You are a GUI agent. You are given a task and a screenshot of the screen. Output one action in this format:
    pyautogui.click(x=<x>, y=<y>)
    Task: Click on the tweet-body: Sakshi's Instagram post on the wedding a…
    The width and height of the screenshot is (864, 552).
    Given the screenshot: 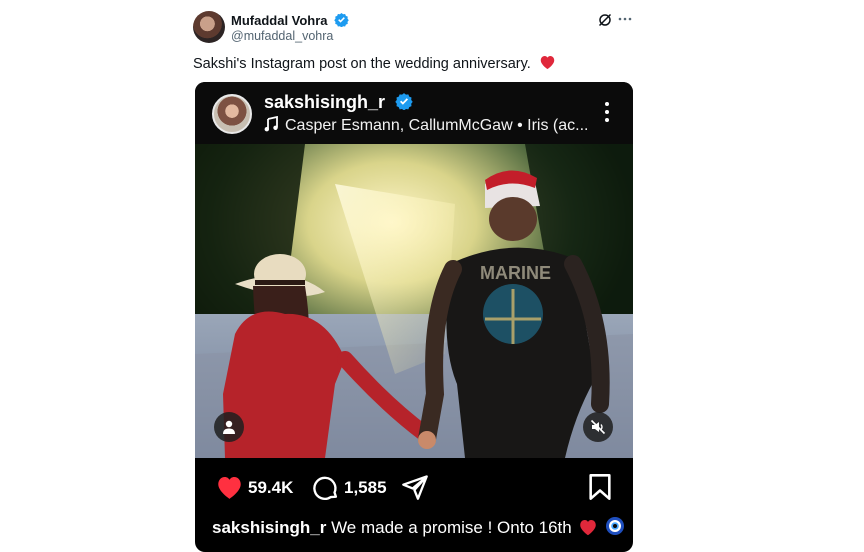 What is the action you would take?
    pyautogui.click(x=362, y=64)
    